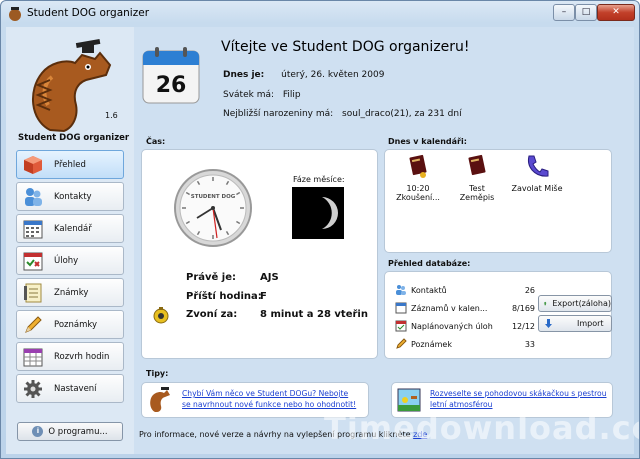 The image size is (640, 459). What do you see at coordinates (314, 314) in the screenshot?
I see `bell-value: 8 minut a 28 vteřin` at bounding box center [314, 314].